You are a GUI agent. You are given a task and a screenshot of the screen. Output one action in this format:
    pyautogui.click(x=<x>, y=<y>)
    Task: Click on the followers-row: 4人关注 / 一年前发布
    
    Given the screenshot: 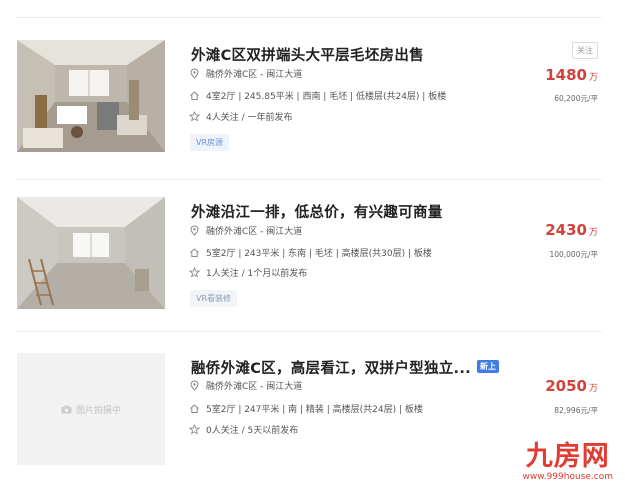 What is the action you would take?
    pyautogui.click(x=240, y=116)
    